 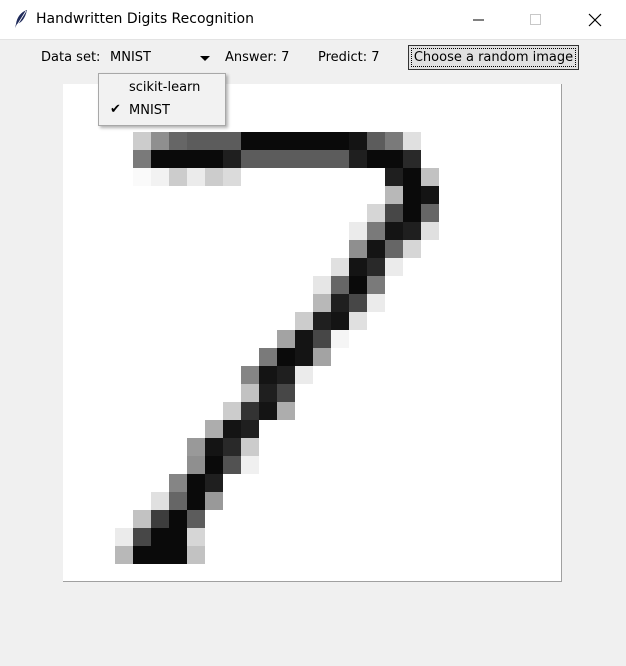 I want to click on dataset-combobox: MNIST, so click(x=130, y=57).